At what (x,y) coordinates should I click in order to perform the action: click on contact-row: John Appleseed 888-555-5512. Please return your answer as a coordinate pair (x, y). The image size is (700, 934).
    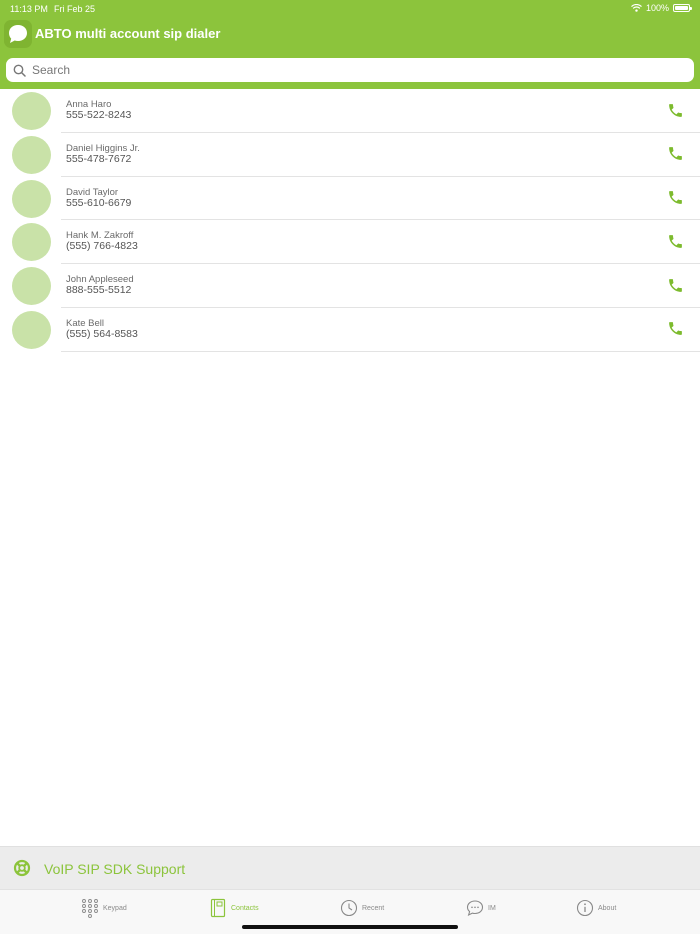
    Looking at the image, I should click on (350, 286).